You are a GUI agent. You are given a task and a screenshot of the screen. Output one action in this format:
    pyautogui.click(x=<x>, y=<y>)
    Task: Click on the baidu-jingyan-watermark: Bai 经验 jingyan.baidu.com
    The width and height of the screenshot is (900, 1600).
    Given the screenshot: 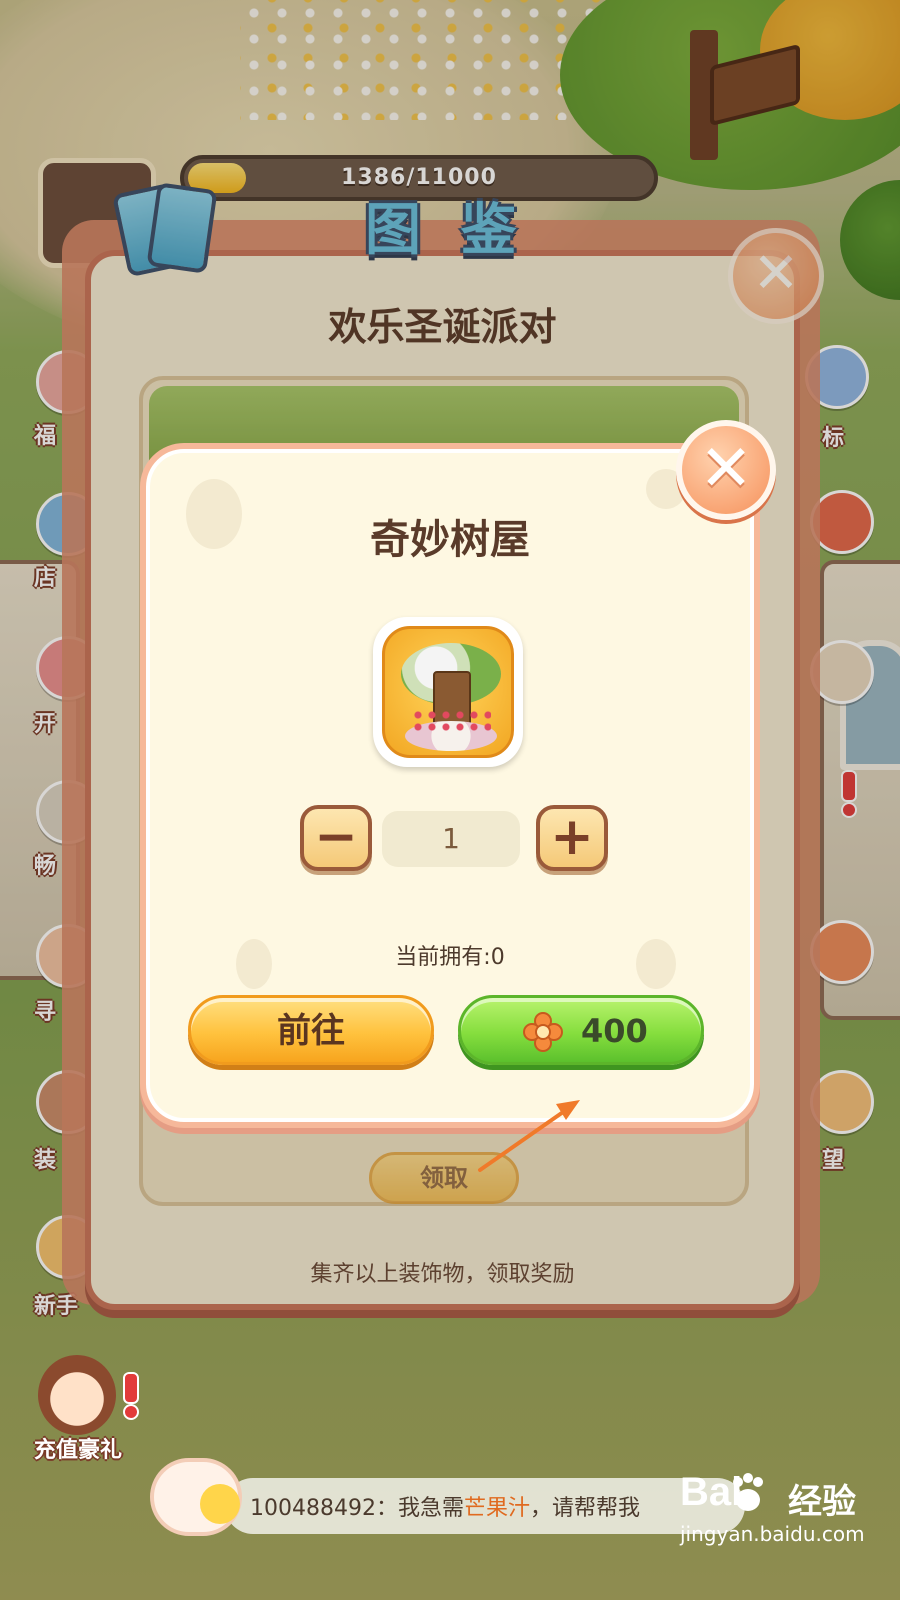 What is the action you would take?
    pyautogui.click(x=780, y=1515)
    